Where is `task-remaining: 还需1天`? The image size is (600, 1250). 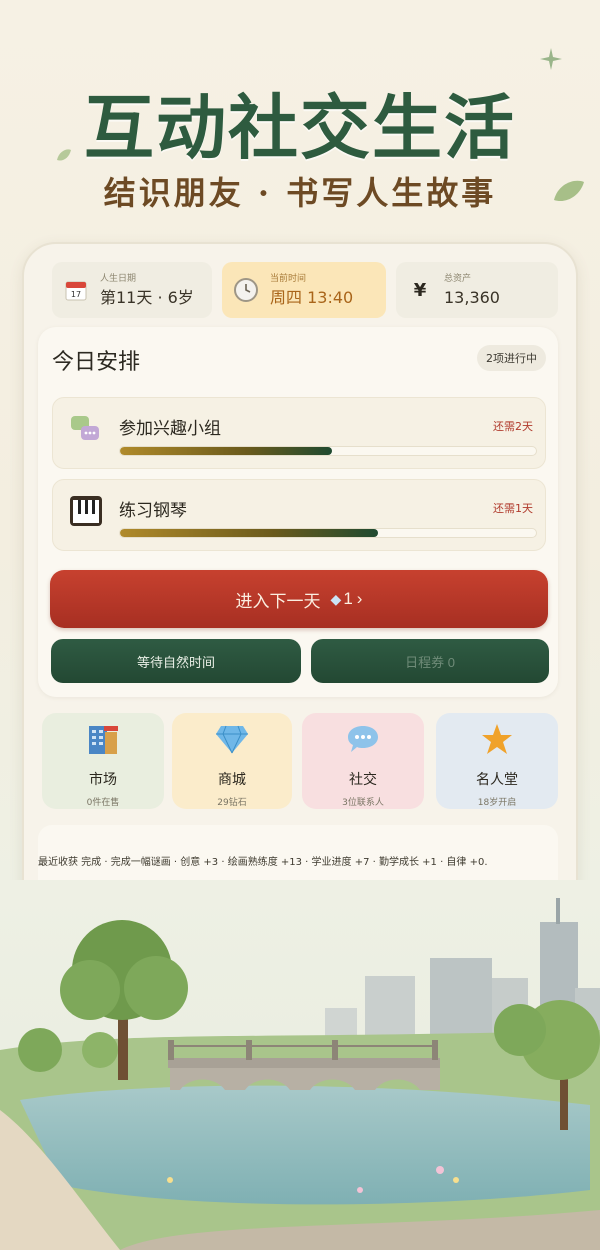
task-remaining: 还需1天 is located at coordinates (513, 508).